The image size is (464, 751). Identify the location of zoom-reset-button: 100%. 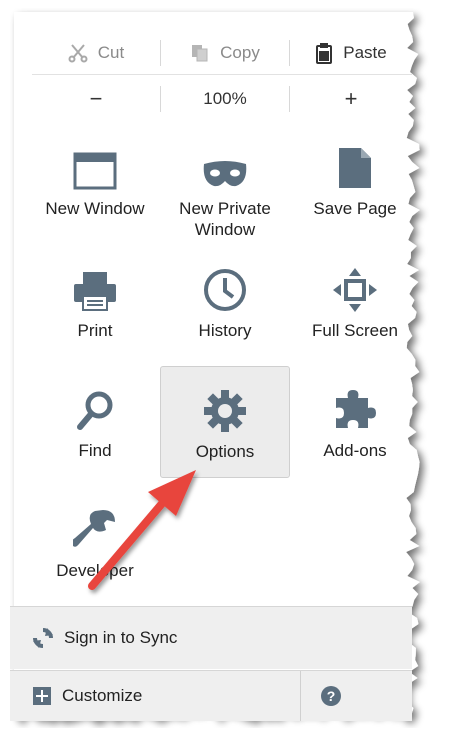
(225, 99).